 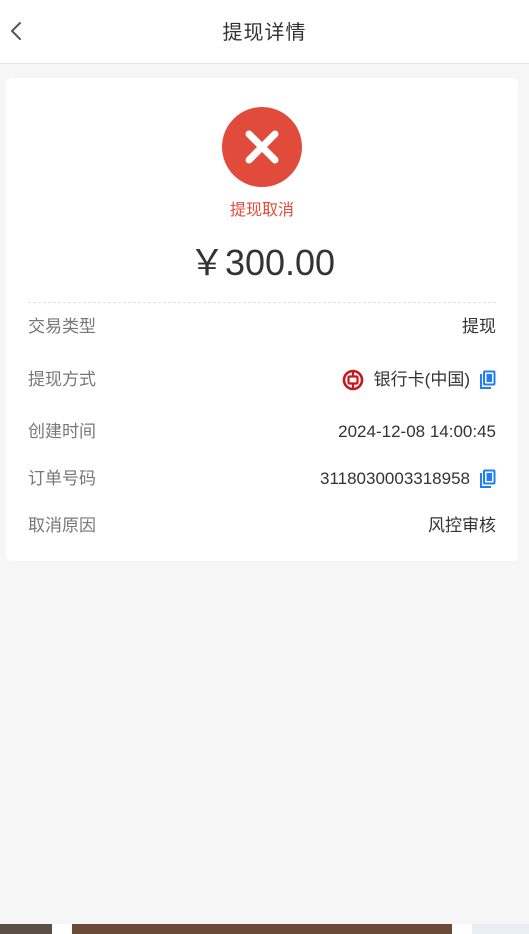 I want to click on detail-row-method: 提现方式 银行卡(中国), so click(x=262, y=380).